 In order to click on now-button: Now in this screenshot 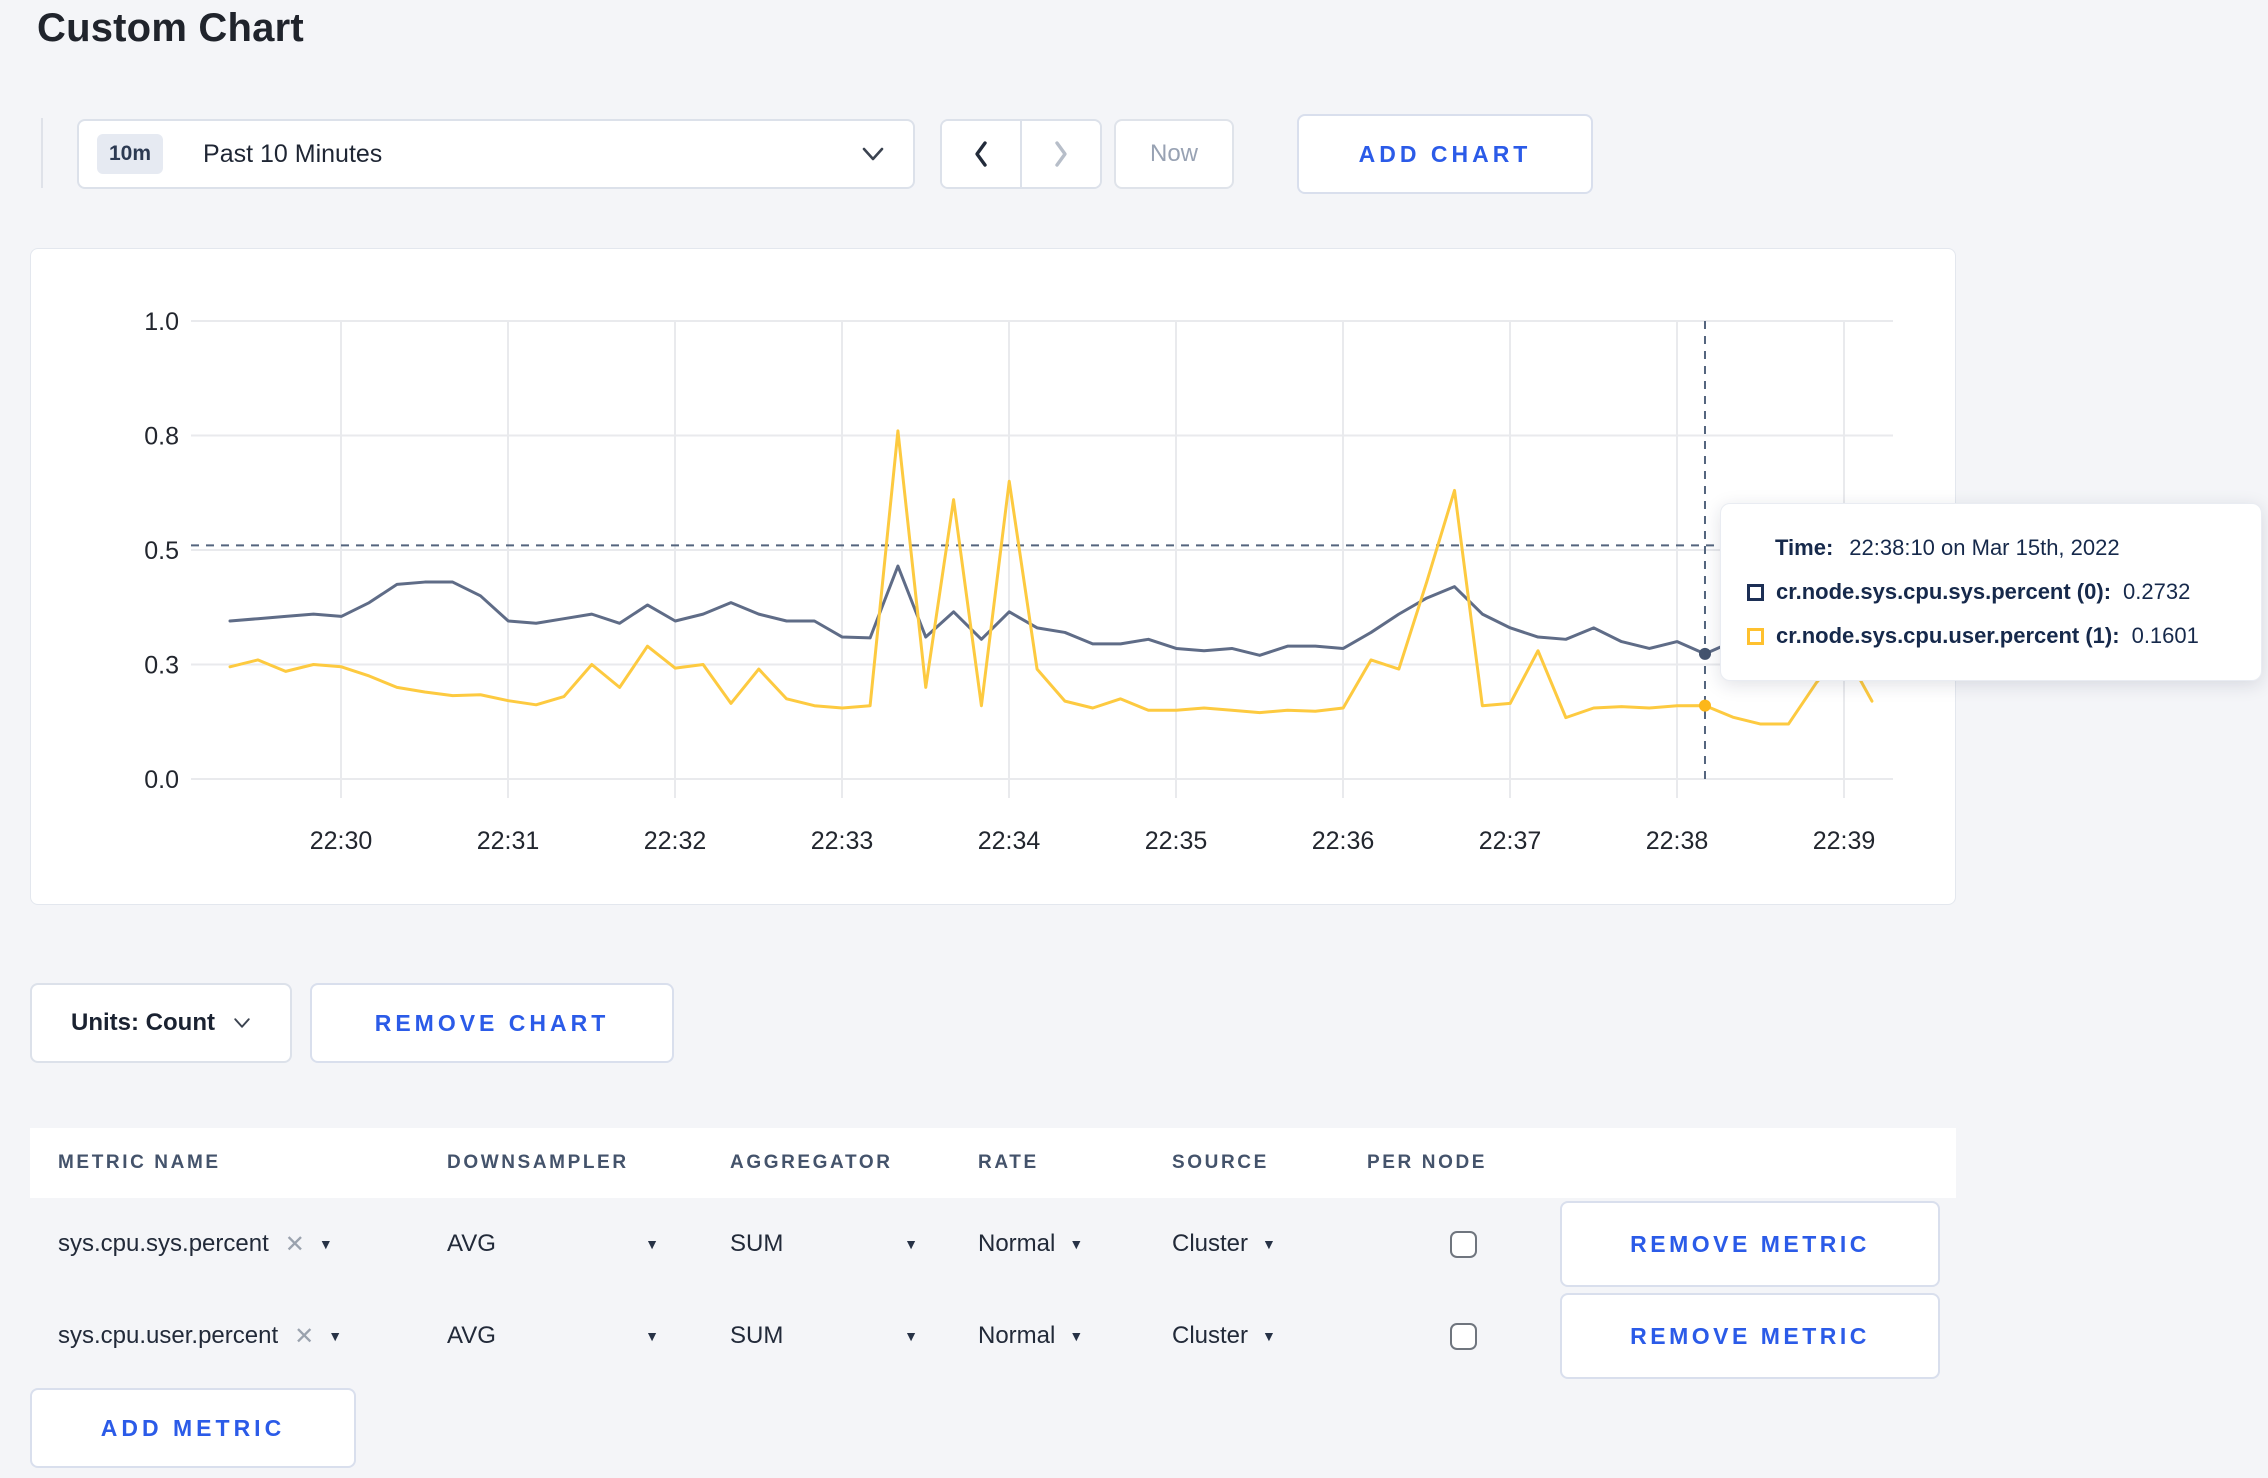, I will do `click(1174, 154)`.